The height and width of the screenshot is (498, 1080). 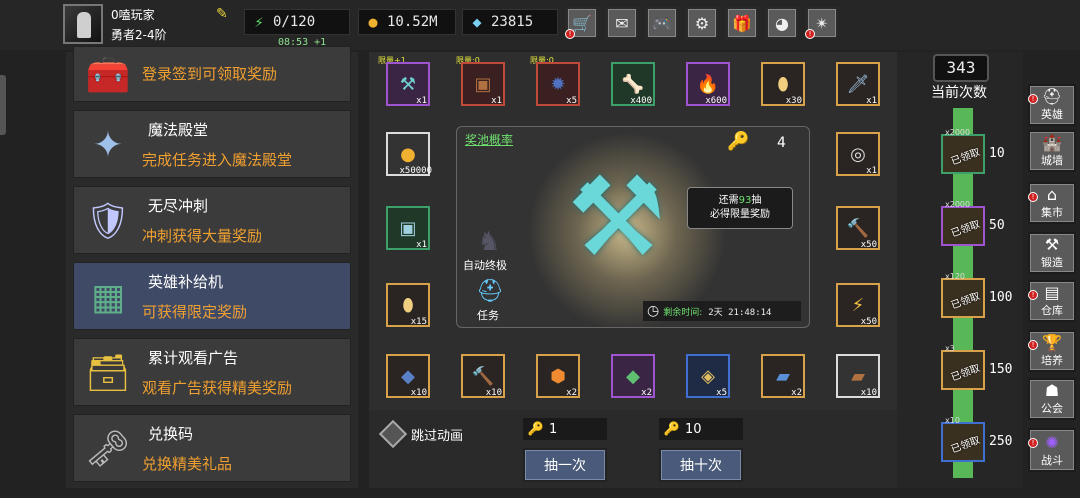 I want to click on nav-label: 英雄, so click(x=1052, y=114).